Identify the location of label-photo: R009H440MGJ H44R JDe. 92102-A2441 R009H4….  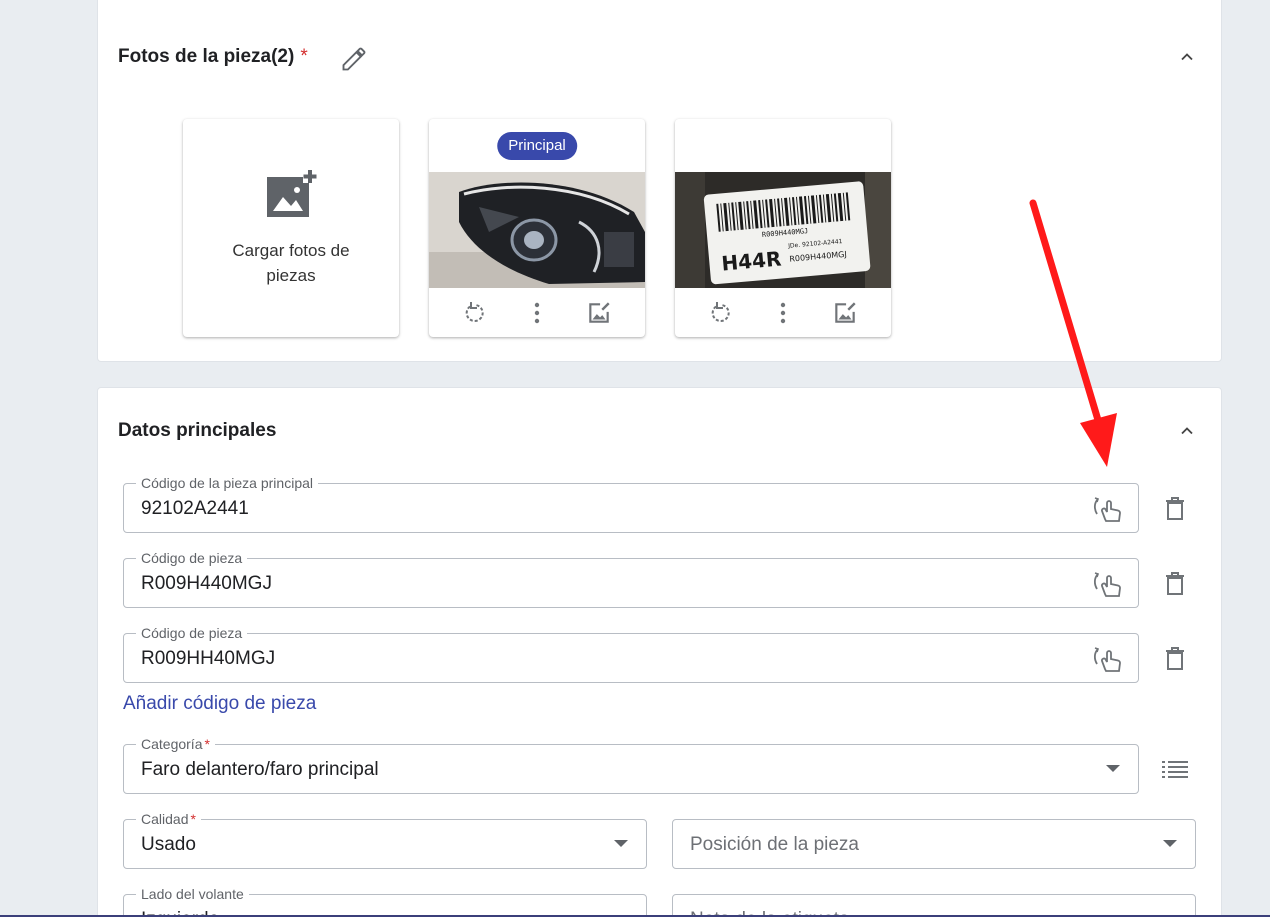
(783, 230).